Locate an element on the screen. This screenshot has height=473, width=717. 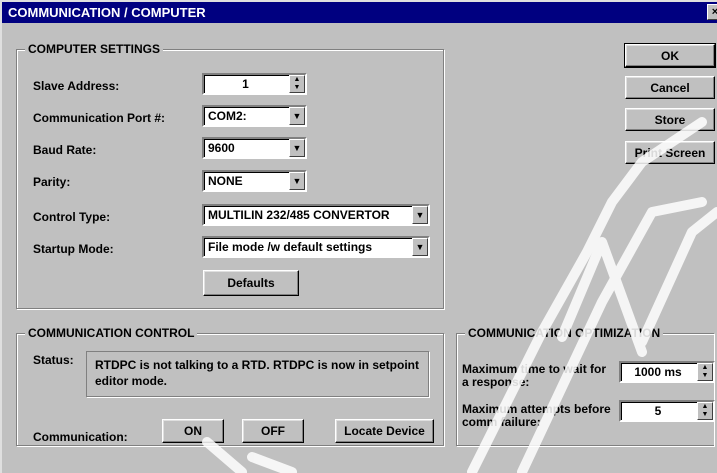
comm-port-label: Communication Port #: is located at coordinates (99, 118).